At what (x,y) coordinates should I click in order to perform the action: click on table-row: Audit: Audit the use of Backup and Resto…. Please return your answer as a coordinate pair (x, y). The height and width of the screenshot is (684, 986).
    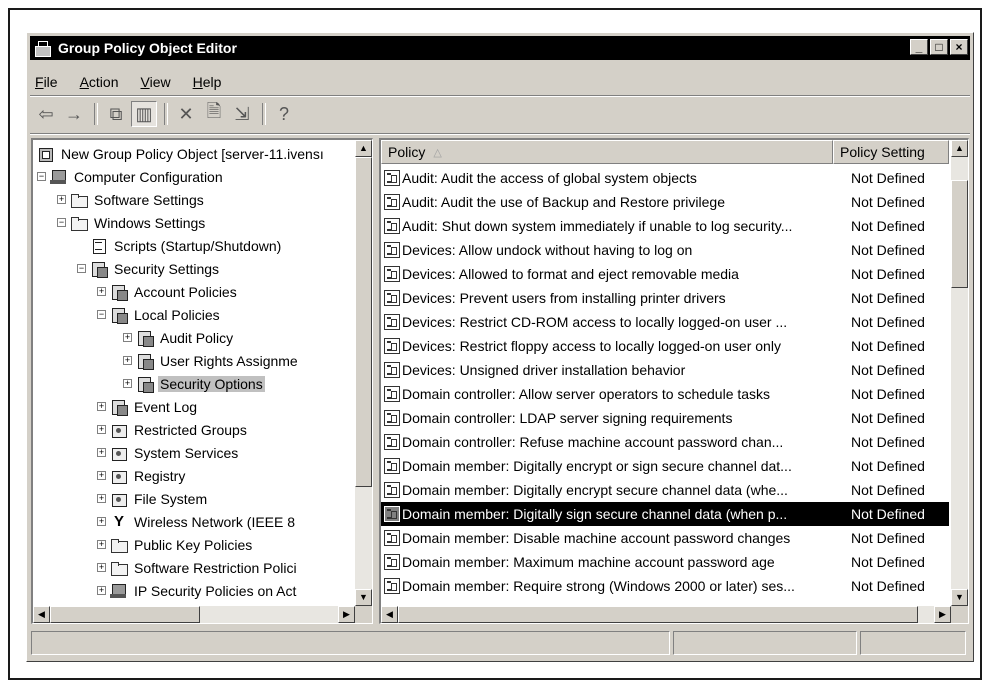
    Looking at the image, I should click on (665, 202).